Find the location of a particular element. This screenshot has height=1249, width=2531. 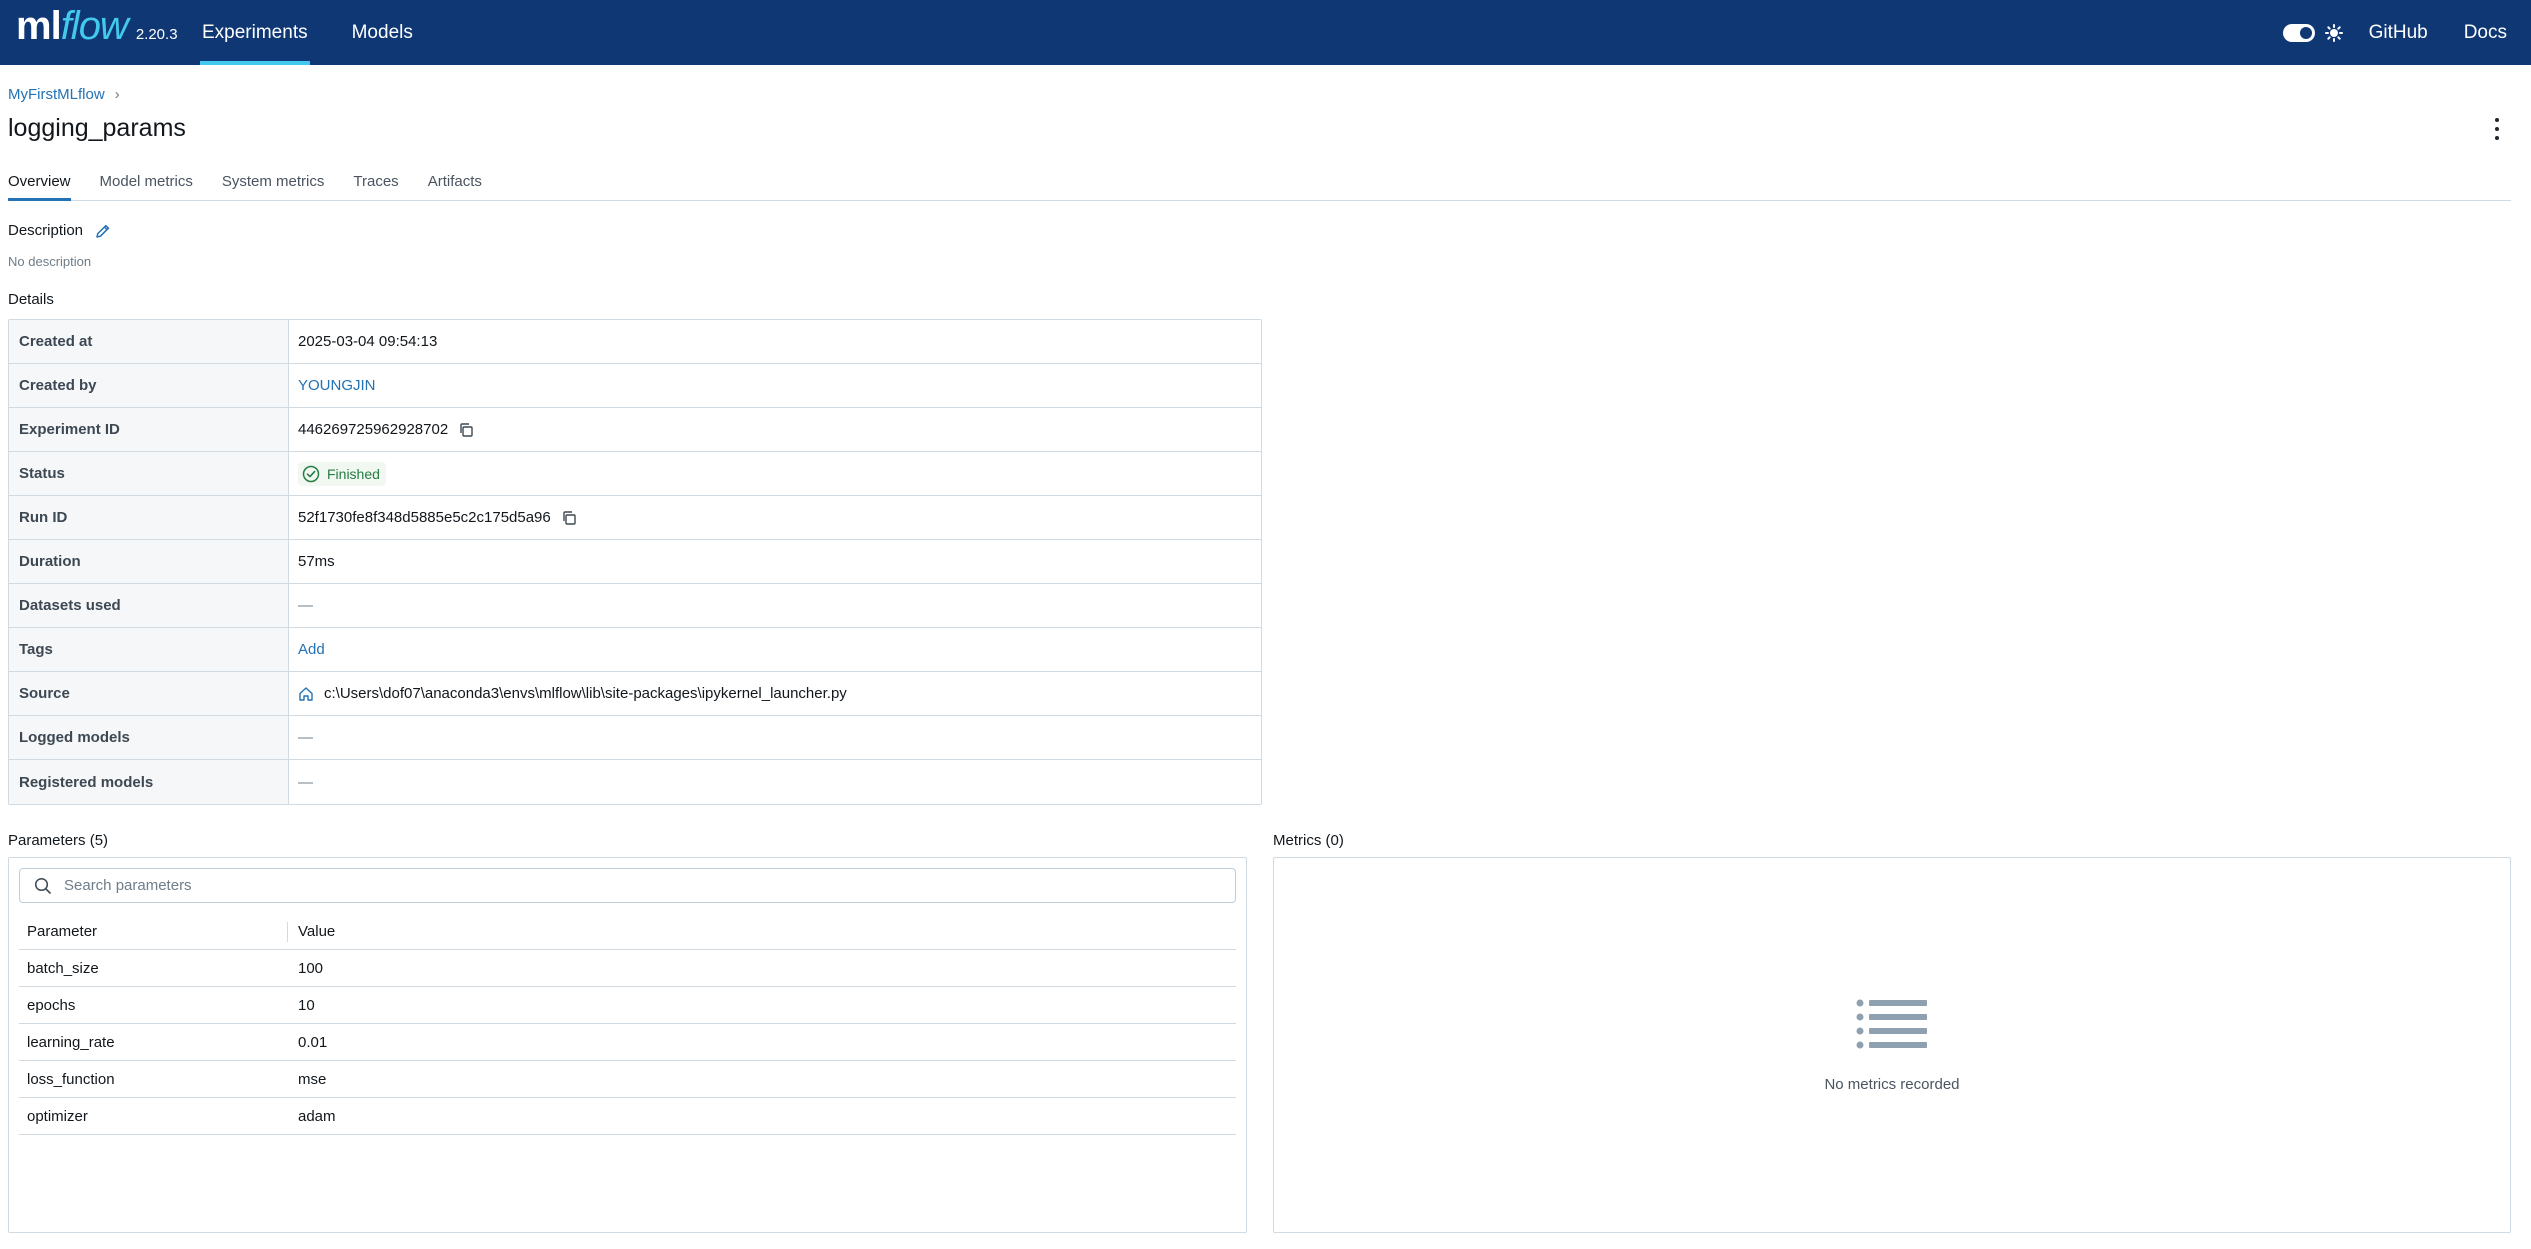

breadcrumb-experiment-link: MyFirstMLflow is located at coordinates (56, 94).